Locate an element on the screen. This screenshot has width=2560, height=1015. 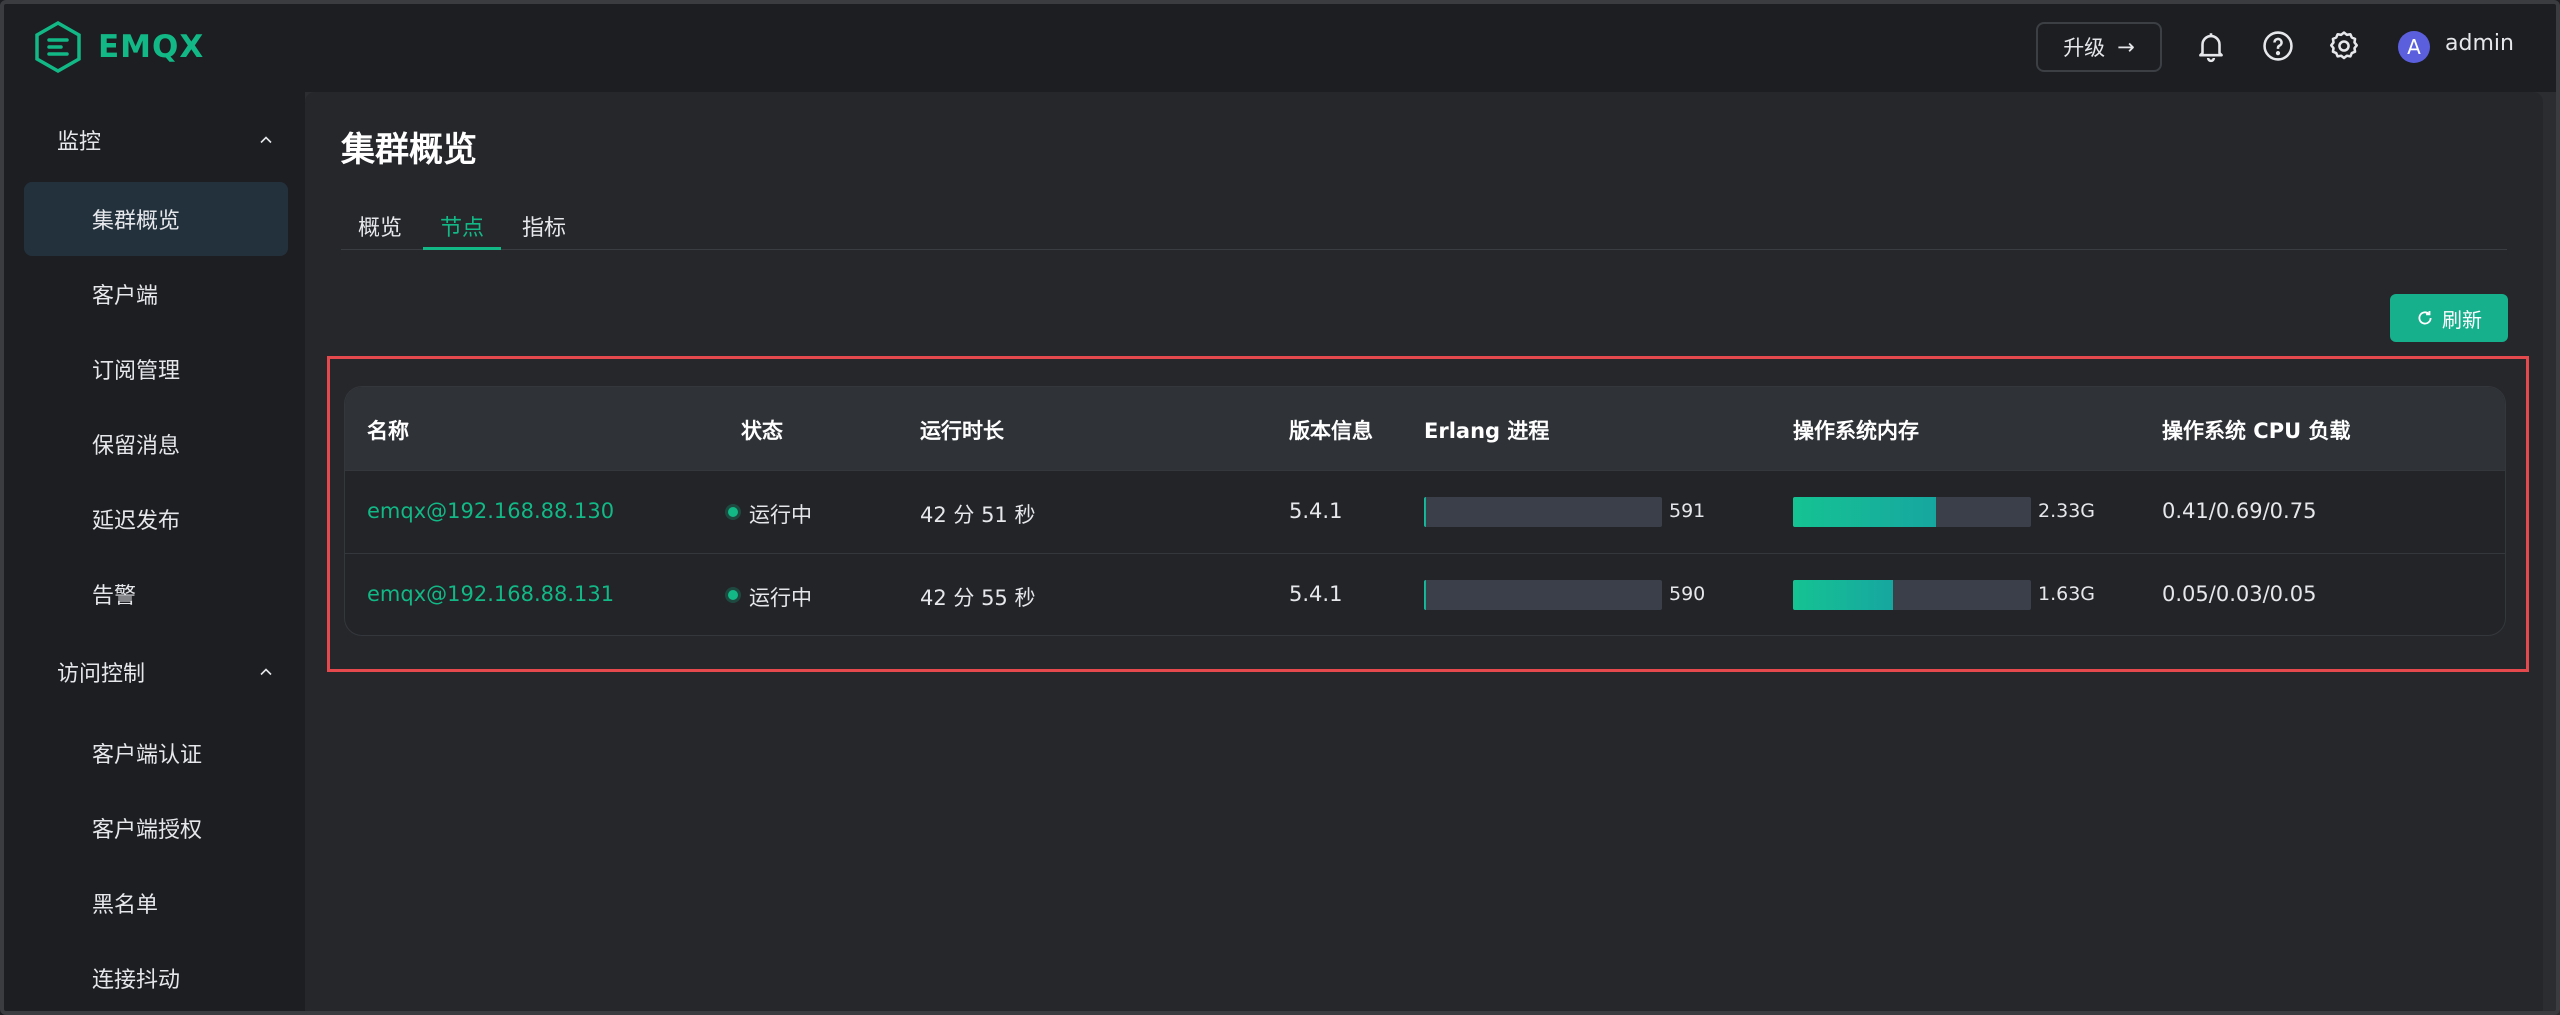
node-name-link: emqx@192.168.88.131 is located at coordinates (490, 594).